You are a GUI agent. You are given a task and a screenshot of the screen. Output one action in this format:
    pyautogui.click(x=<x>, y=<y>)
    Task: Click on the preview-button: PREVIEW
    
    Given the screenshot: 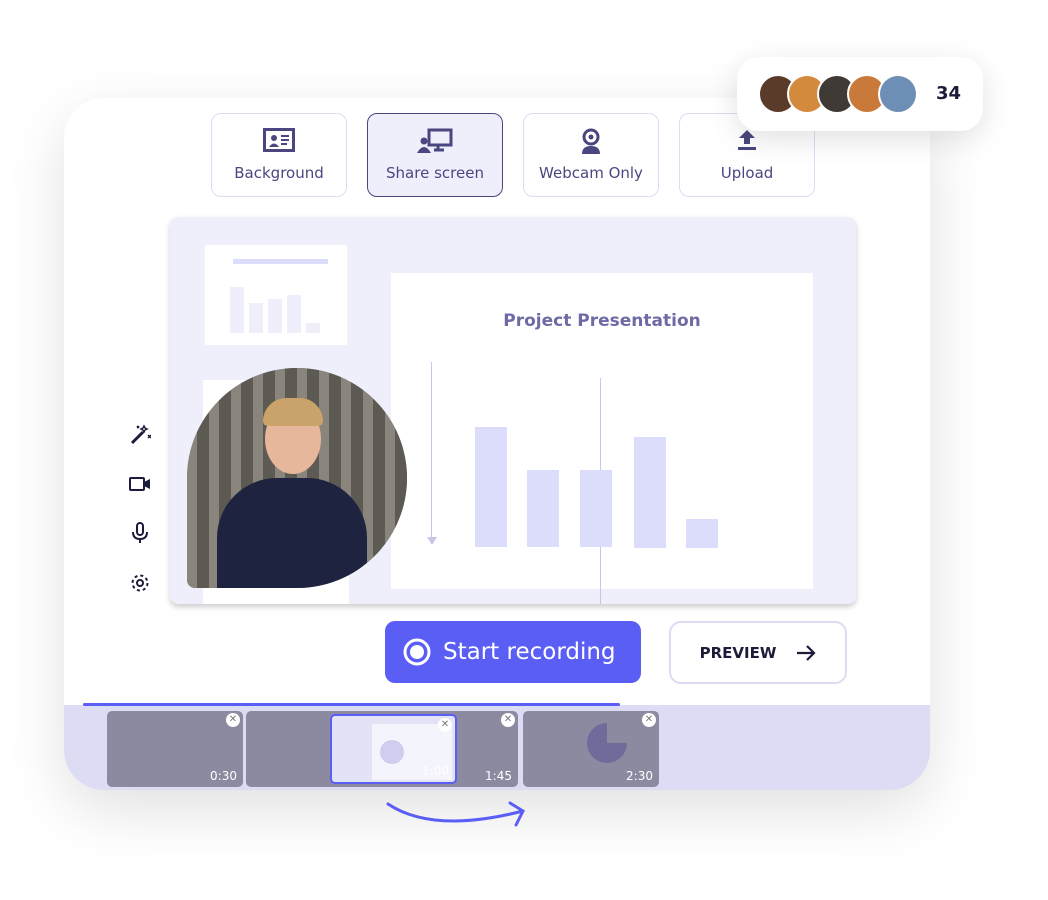 What is the action you would take?
    pyautogui.click(x=758, y=652)
    